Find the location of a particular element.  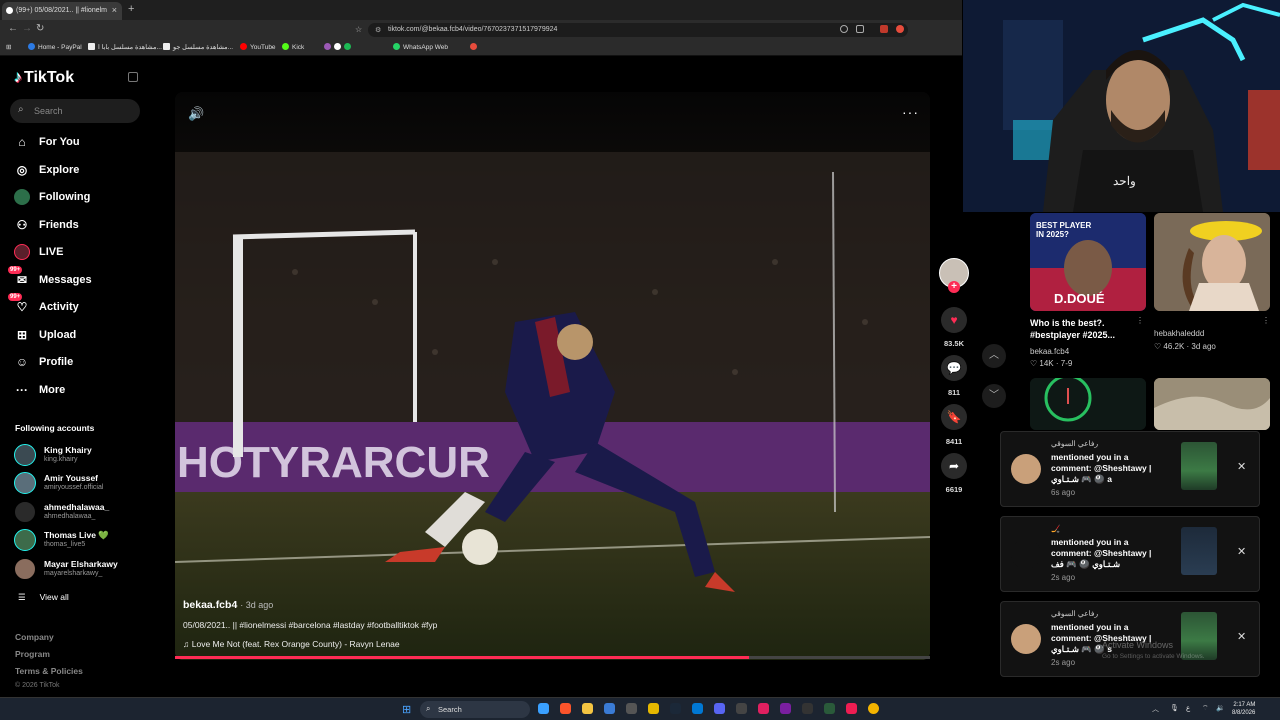

zoom-icon is located at coordinates (844, 29).